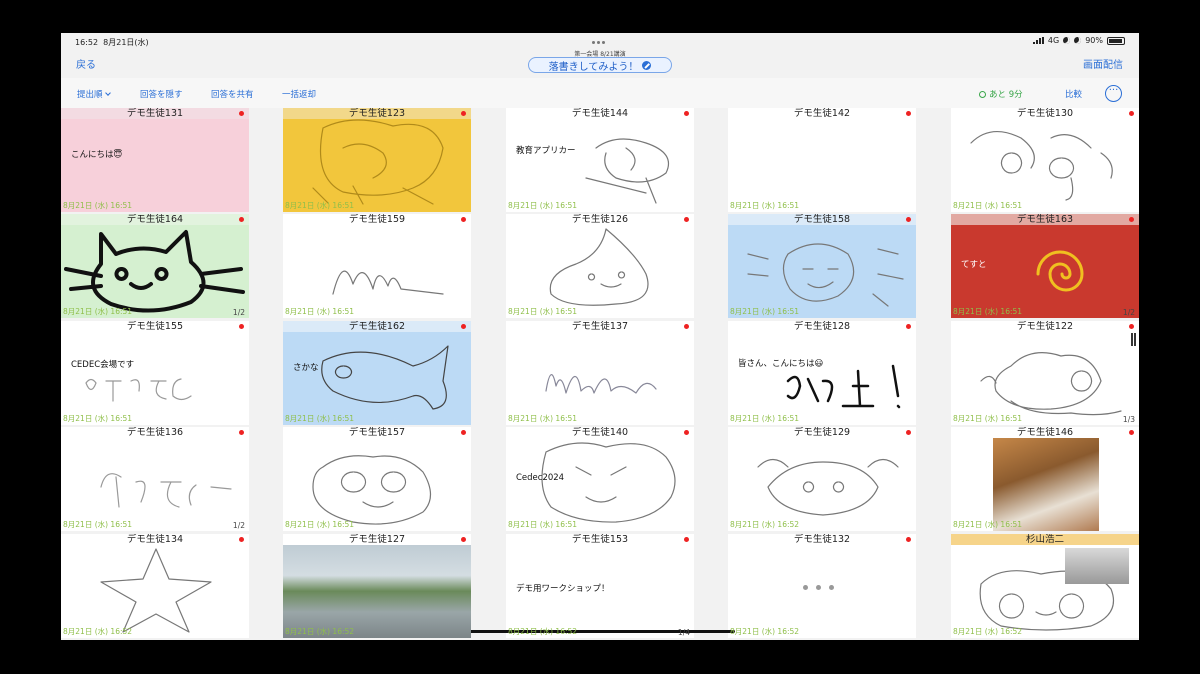 This screenshot has width=1200, height=674. I want to click on student-name: デモ生徒123, so click(377, 113).